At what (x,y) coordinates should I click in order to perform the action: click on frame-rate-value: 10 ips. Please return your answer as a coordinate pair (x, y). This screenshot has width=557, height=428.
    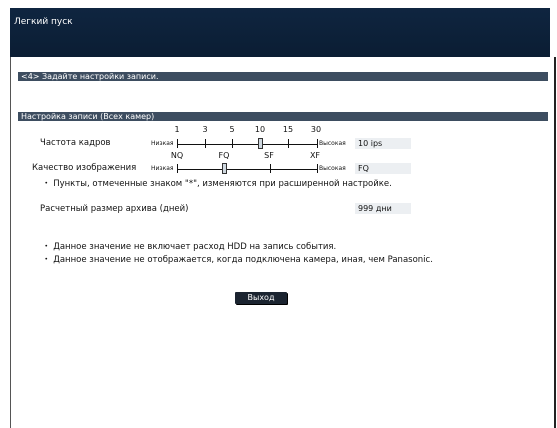
    Looking at the image, I should click on (383, 143).